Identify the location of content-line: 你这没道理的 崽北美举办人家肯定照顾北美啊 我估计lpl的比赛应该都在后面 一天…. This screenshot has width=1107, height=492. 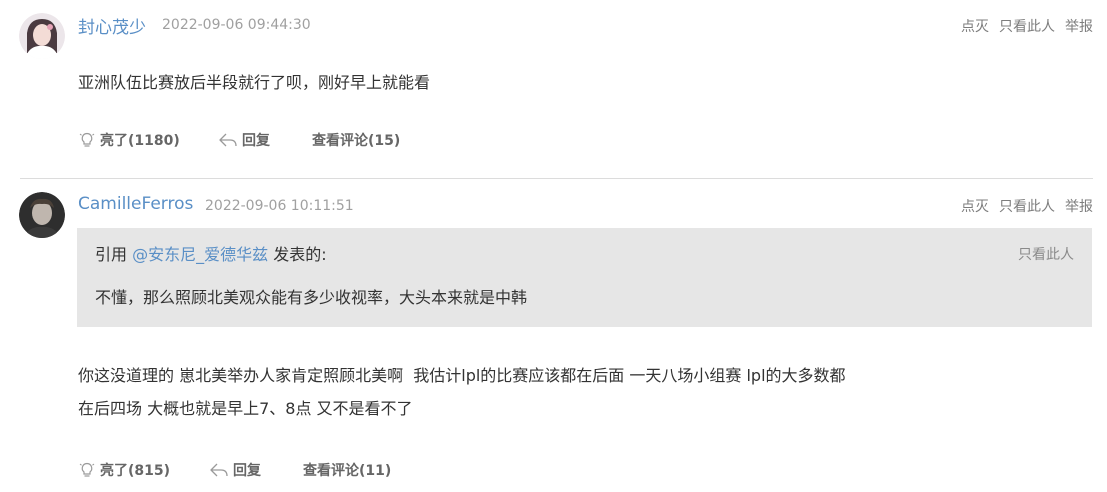
(462, 375).